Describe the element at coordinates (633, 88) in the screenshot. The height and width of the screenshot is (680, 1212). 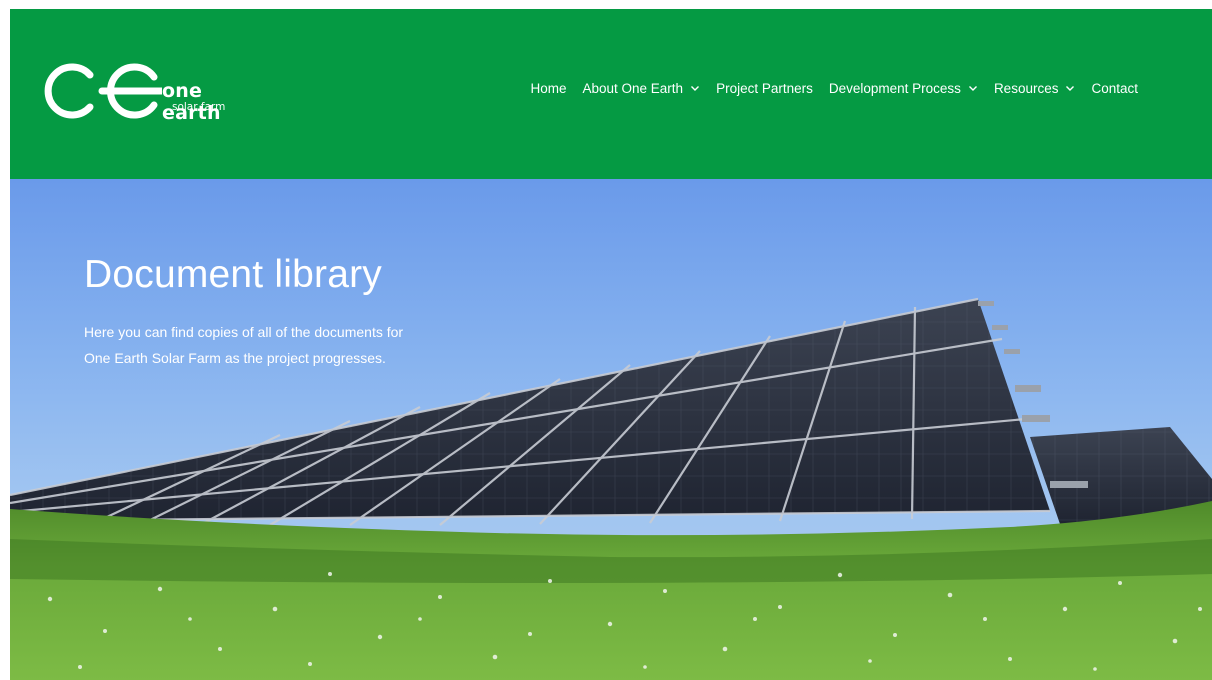
I see `nav-label: About One Earth` at that location.